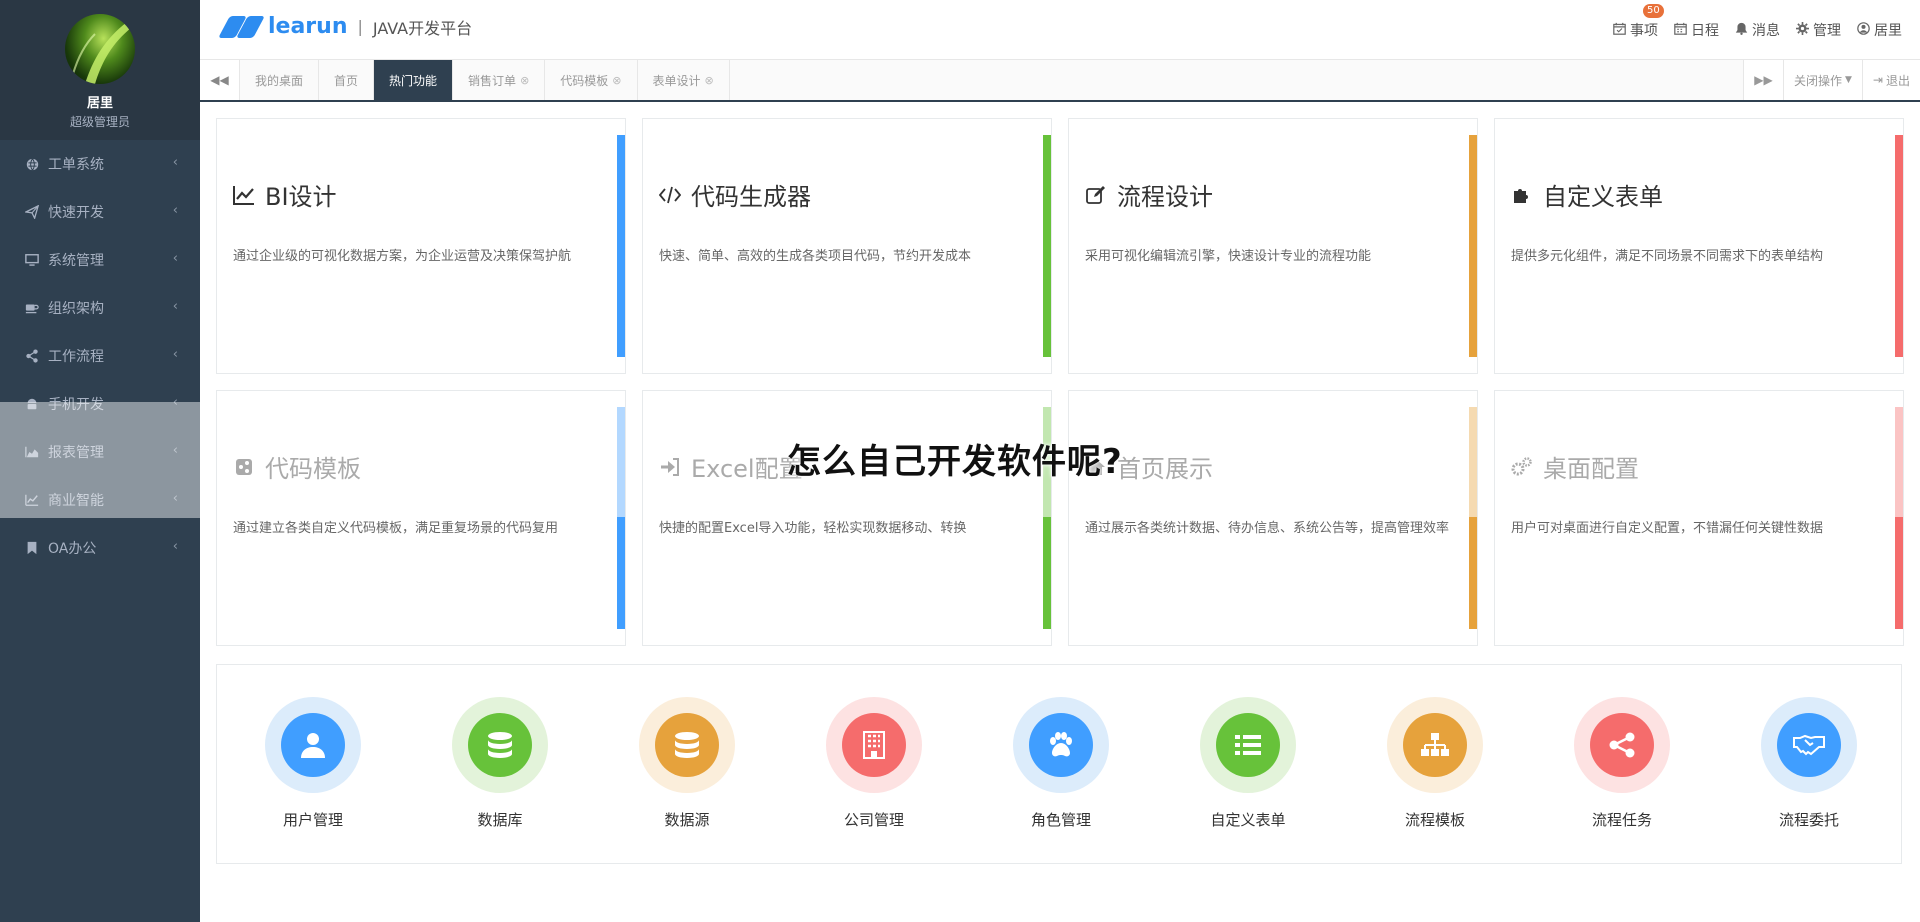  Describe the element at coordinates (747, 469) in the screenshot. I see `card-title: Excel配置` at that location.